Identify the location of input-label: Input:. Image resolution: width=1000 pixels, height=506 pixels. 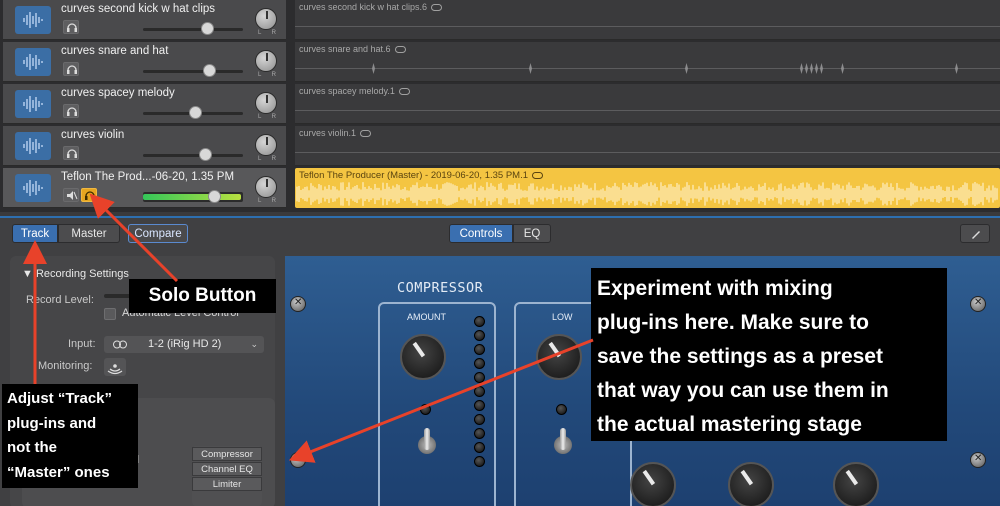
(82, 344).